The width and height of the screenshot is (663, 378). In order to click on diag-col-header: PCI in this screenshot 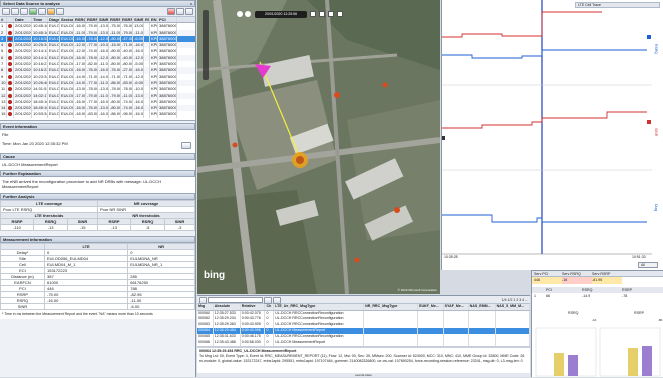, I will do `click(167, 20)`.